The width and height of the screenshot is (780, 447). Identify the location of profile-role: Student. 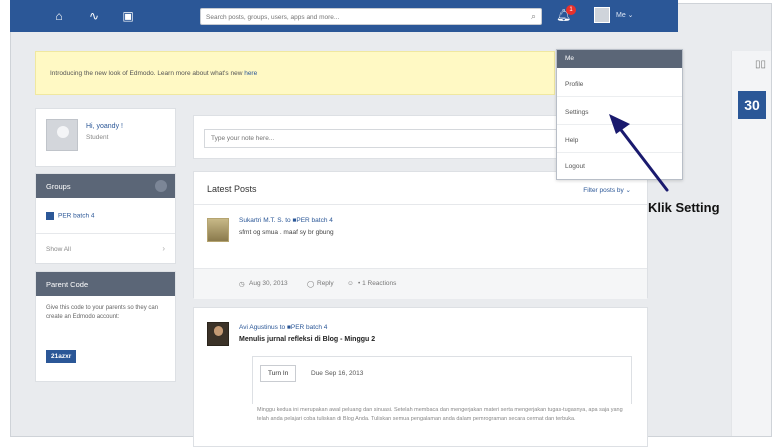
(97, 137).